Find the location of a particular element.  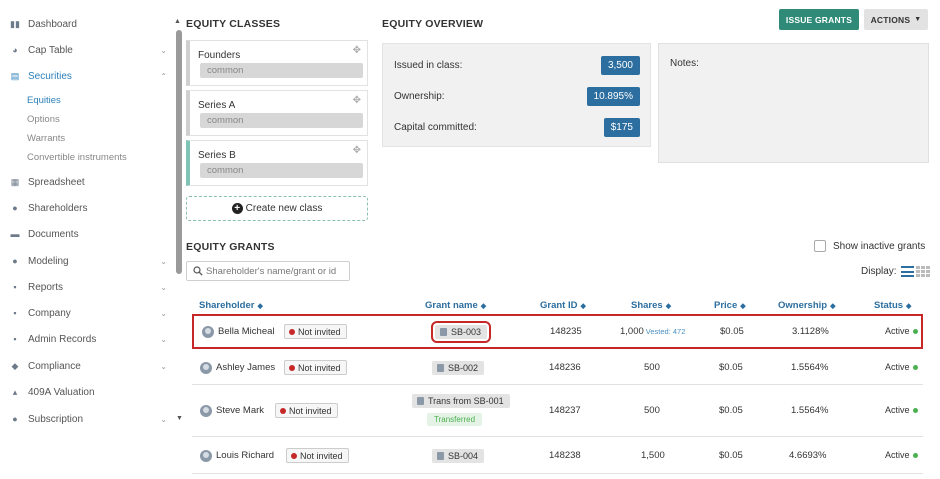

class-card-series-b: Series B ✥ common is located at coordinates (277, 163).